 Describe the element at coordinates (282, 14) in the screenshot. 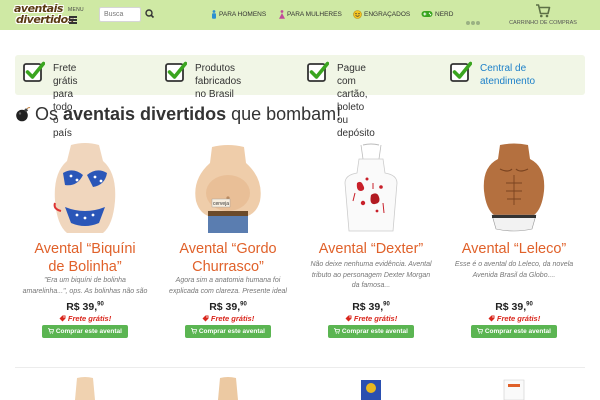

I see `female-icon` at that location.